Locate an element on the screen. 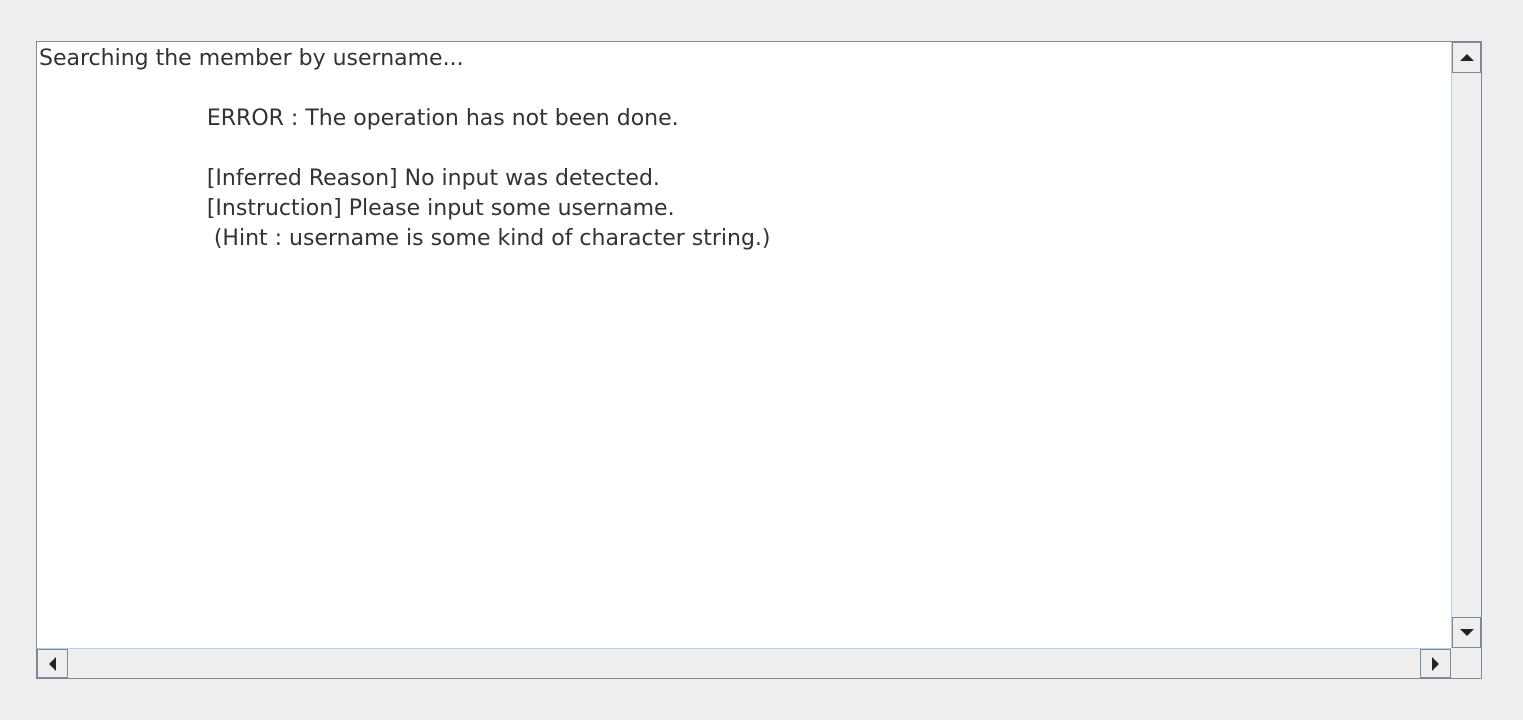 The image size is (1523, 720). arrow-right-icon is located at coordinates (1435, 663).